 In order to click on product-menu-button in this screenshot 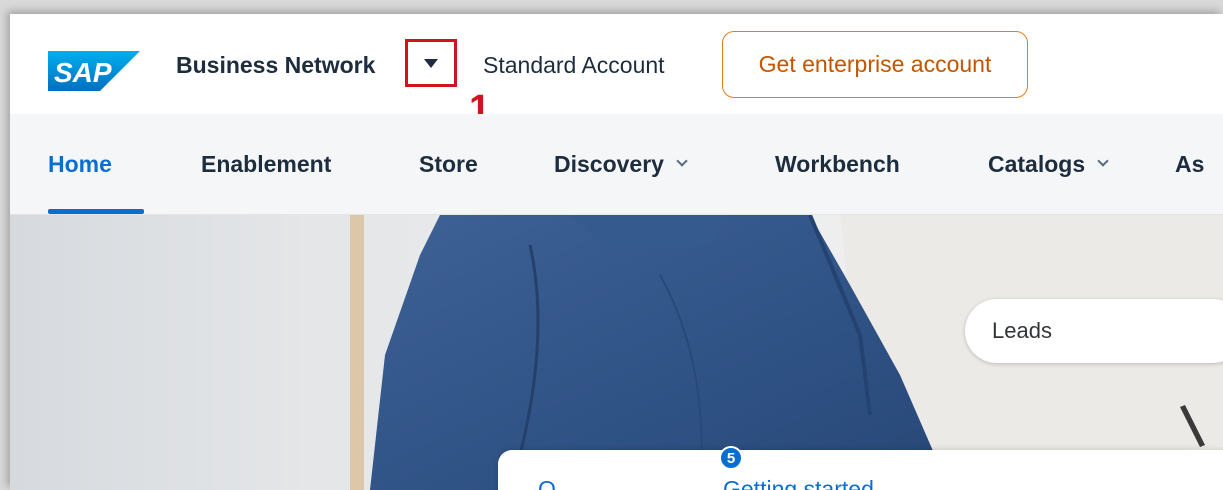, I will do `click(431, 63)`.